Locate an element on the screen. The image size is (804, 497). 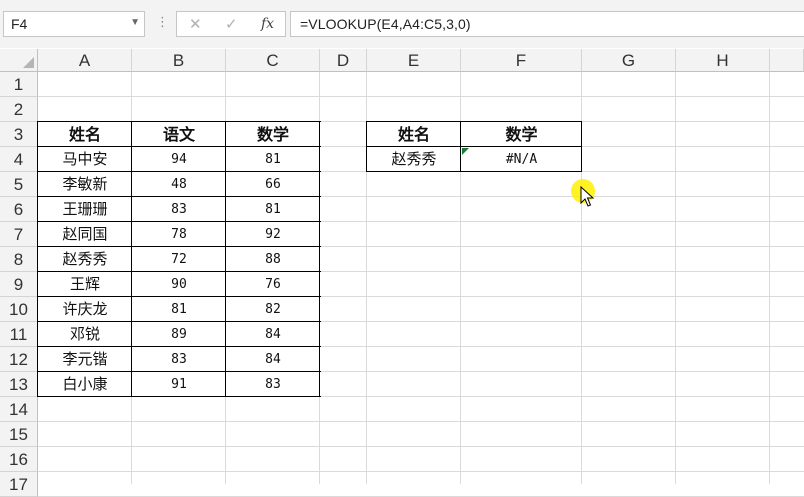
row-header-6: 6 is located at coordinates (19, 209).